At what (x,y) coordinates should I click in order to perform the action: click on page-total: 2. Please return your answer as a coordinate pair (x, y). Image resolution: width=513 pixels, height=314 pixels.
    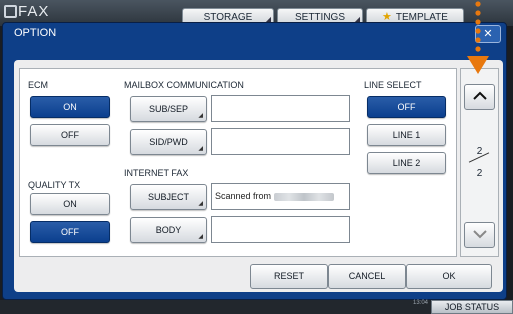
    Looking at the image, I should click on (479, 173).